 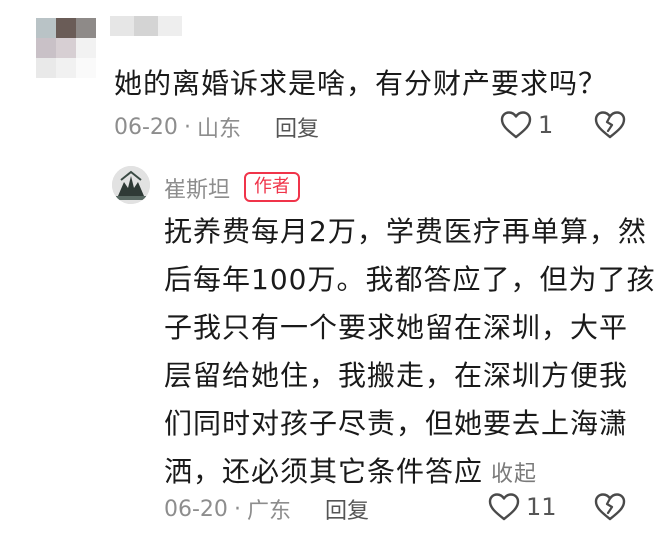 I want to click on like-count: 11, so click(x=541, y=507).